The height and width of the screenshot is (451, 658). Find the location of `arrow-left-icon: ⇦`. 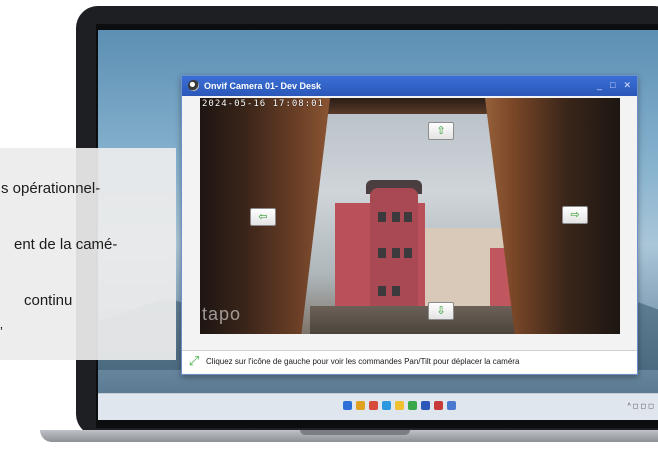

arrow-left-icon: ⇦ is located at coordinates (263, 216).